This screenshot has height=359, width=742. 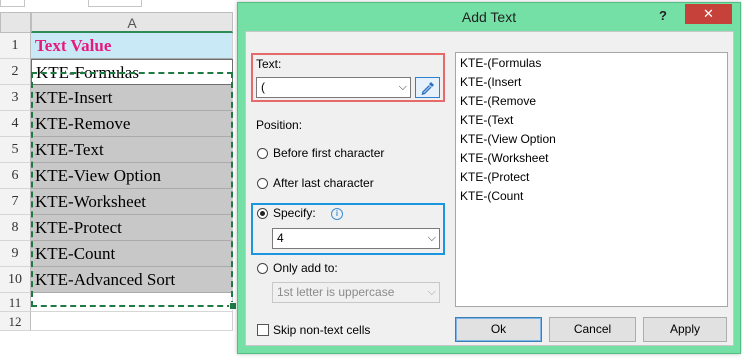 What do you see at coordinates (294, 213) in the screenshot?
I see `specify-label: Specify:` at bounding box center [294, 213].